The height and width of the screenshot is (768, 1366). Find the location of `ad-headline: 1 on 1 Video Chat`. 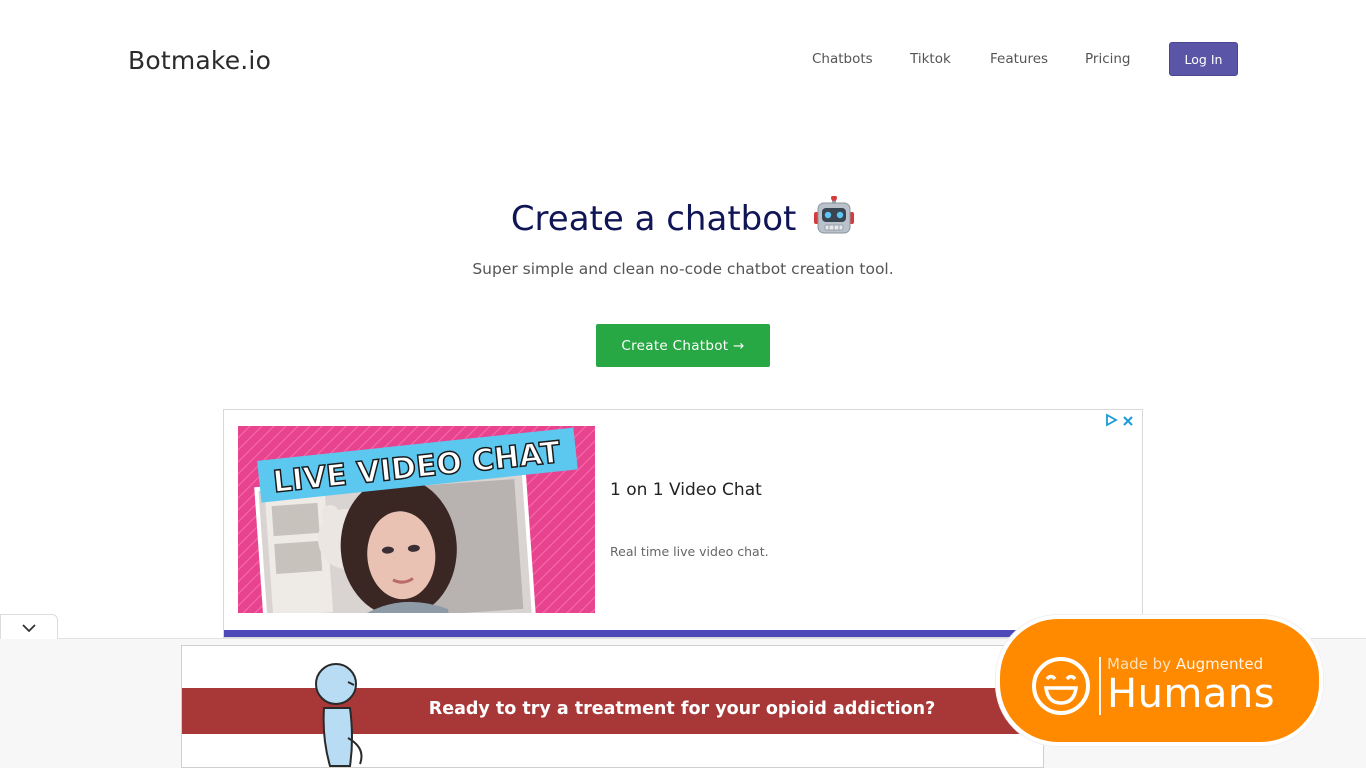

ad-headline: 1 on 1 Video Chat is located at coordinates (686, 490).